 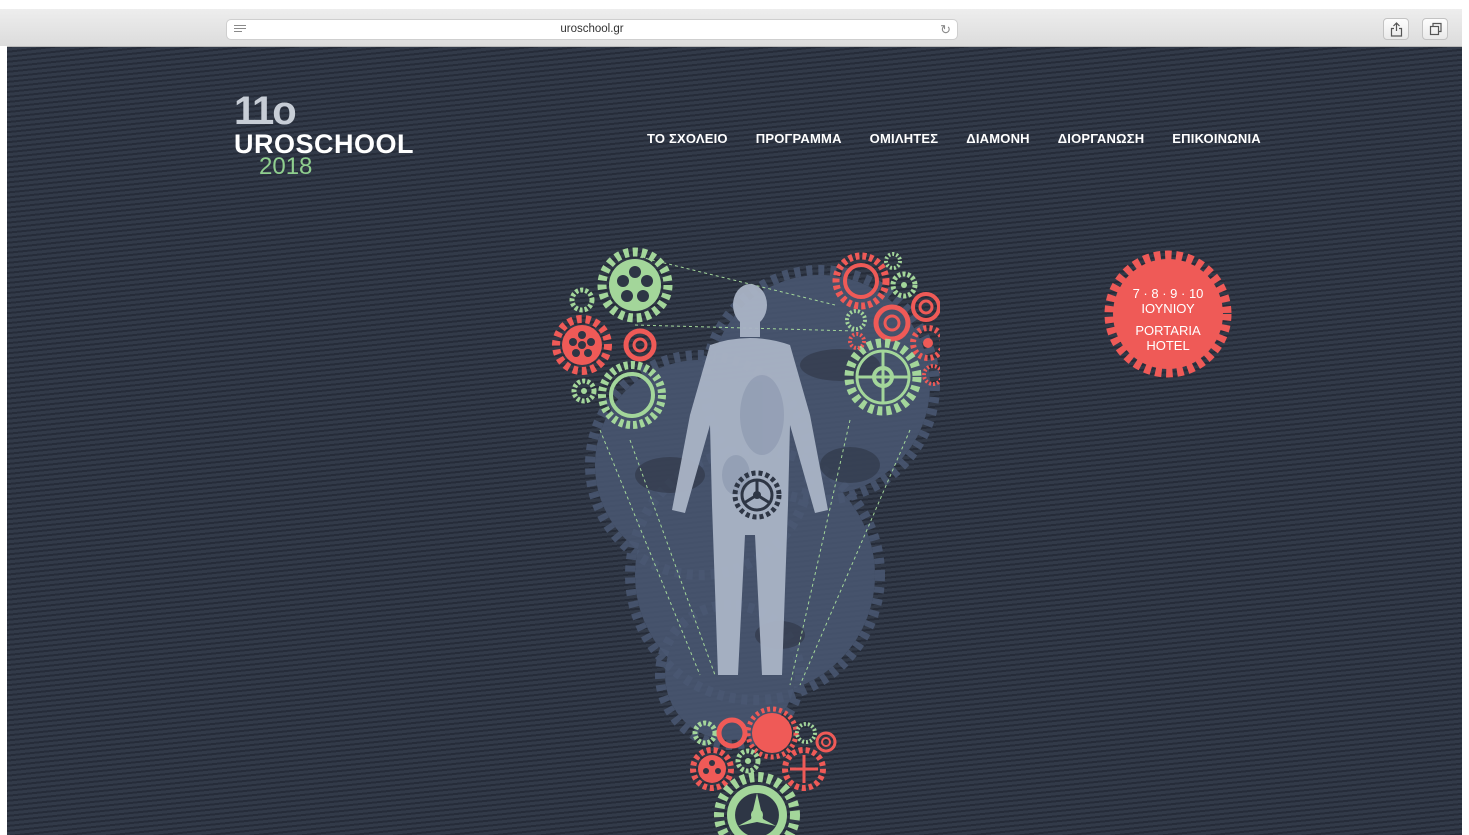 What do you see at coordinates (334, 139) in the screenshot?
I see `site-logo: 11o UROSCHOOL 2018` at bounding box center [334, 139].